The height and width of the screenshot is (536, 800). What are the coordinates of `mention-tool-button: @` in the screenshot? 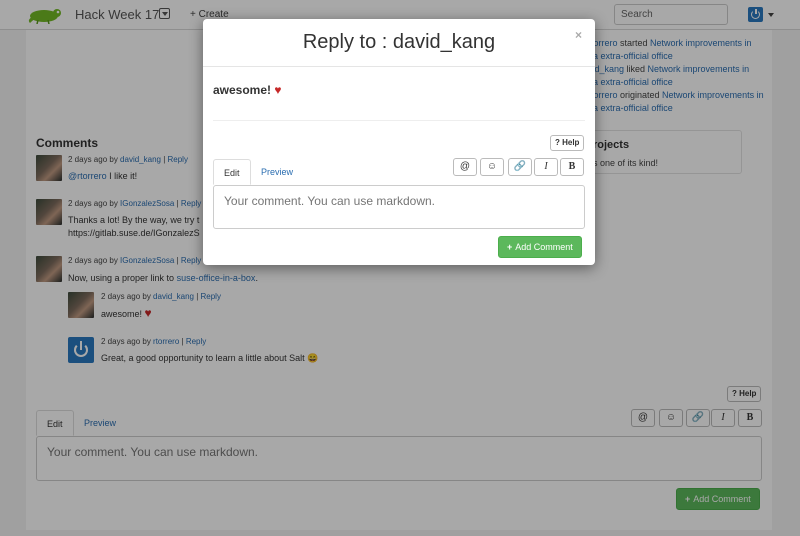 It's located at (465, 167).